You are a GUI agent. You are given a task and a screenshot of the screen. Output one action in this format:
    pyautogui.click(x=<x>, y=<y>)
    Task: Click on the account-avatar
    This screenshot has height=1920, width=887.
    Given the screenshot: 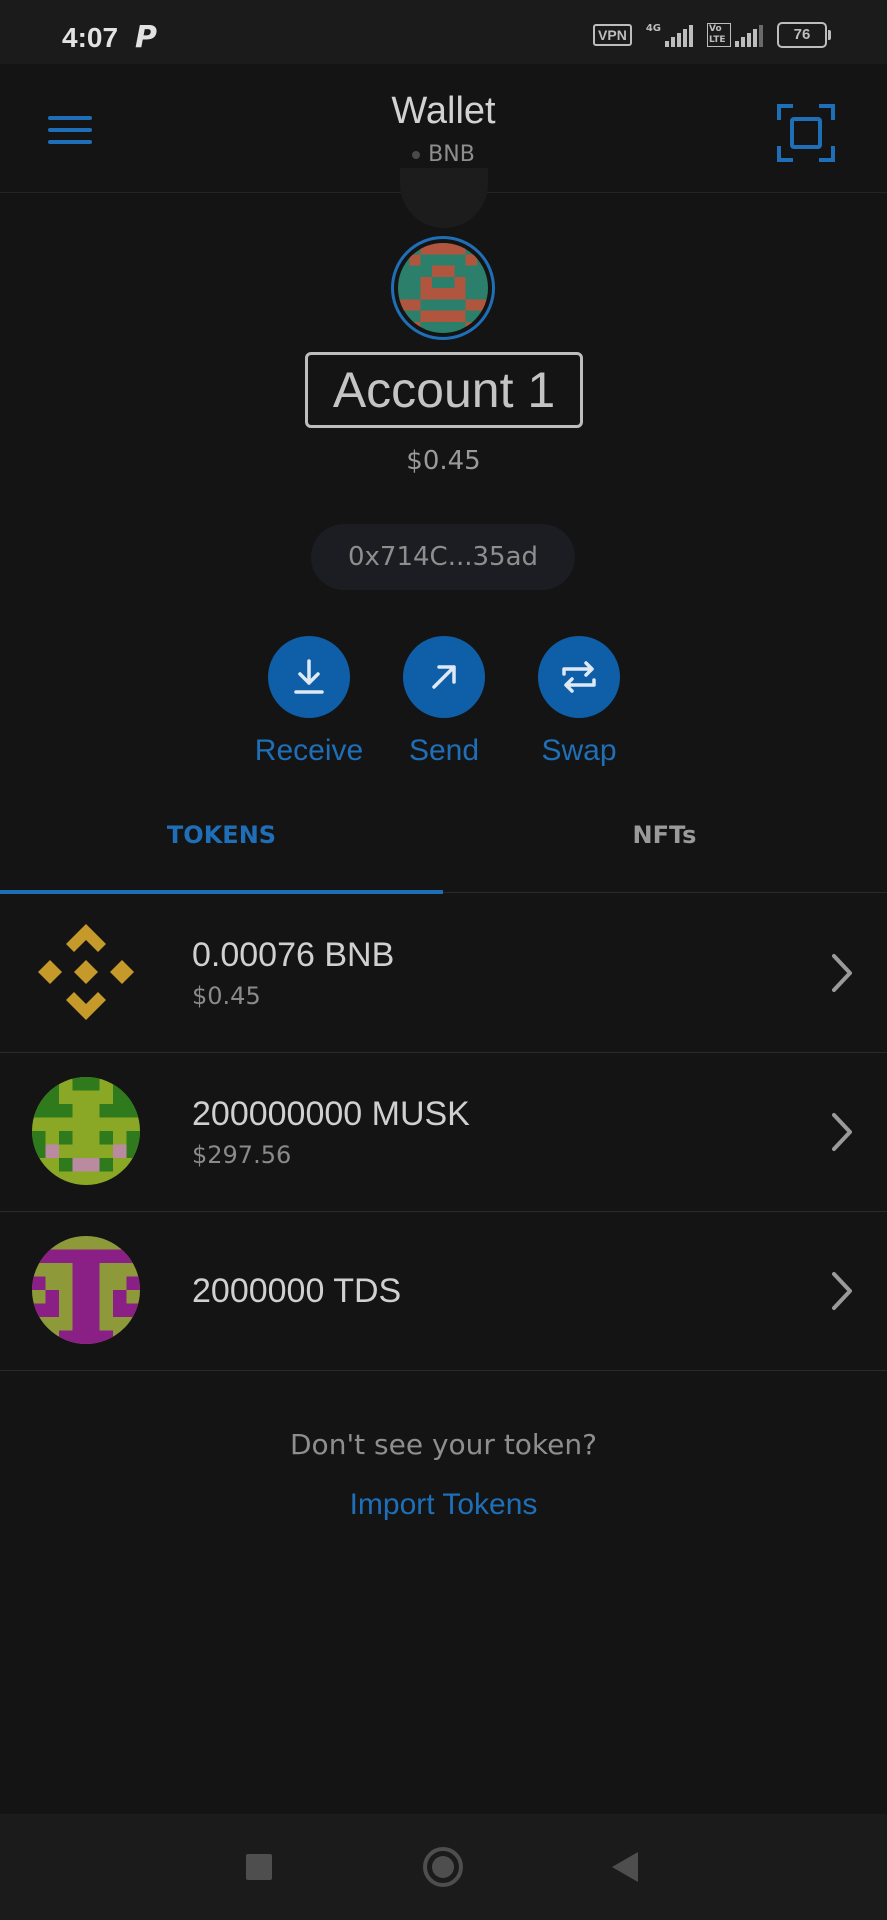 What is the action you would take?
    pyautogui.click(x=443, y=288)
    